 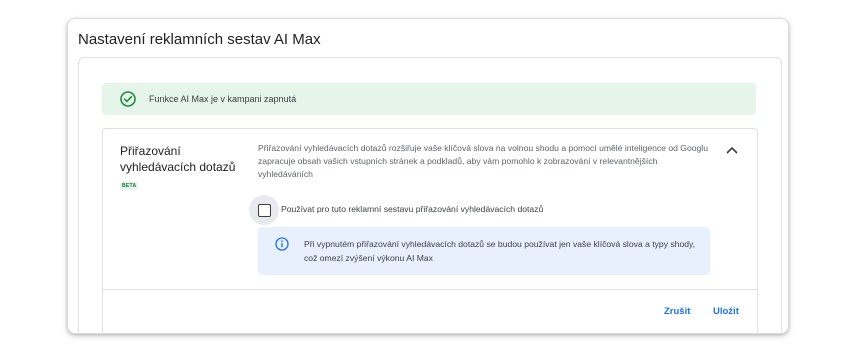 I want to click on chevron-up-icon, so click(x=732, y=150).